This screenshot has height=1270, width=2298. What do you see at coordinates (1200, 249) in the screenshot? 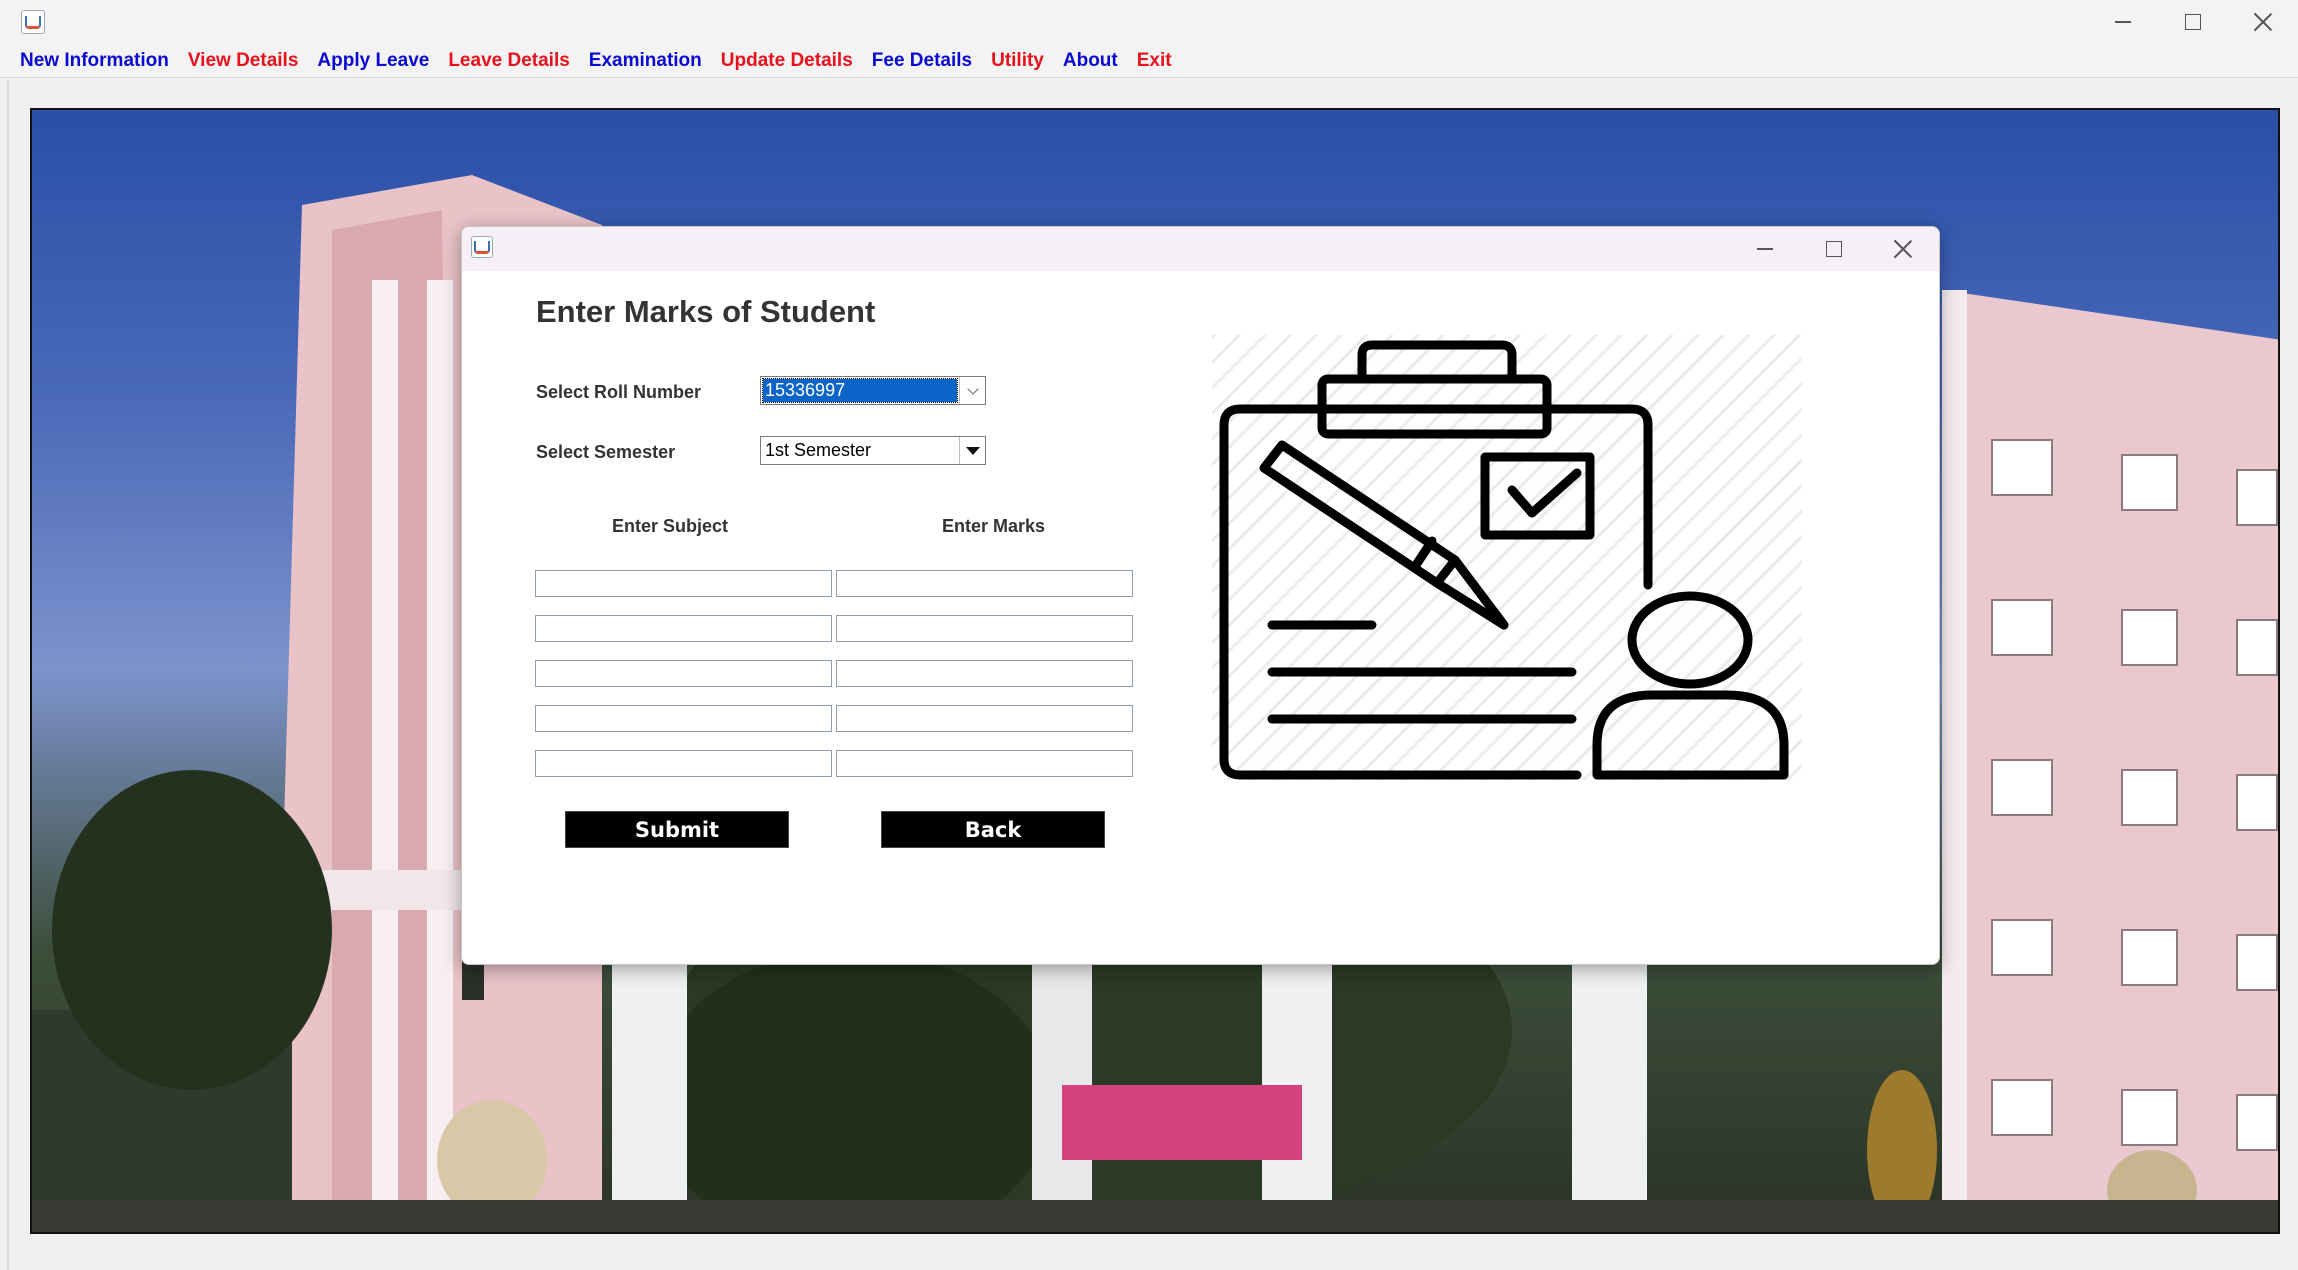
I see `dialog-titlebar` at bounding box center [1200, 249].